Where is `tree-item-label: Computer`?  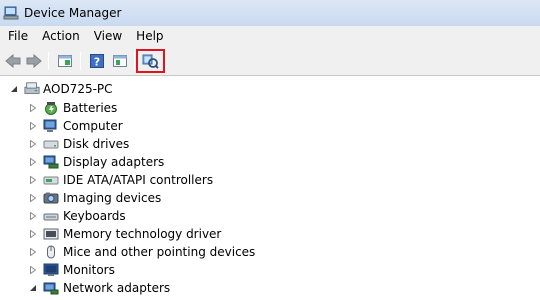 tree-item-label: Computer is located at coordinates (93, 126).